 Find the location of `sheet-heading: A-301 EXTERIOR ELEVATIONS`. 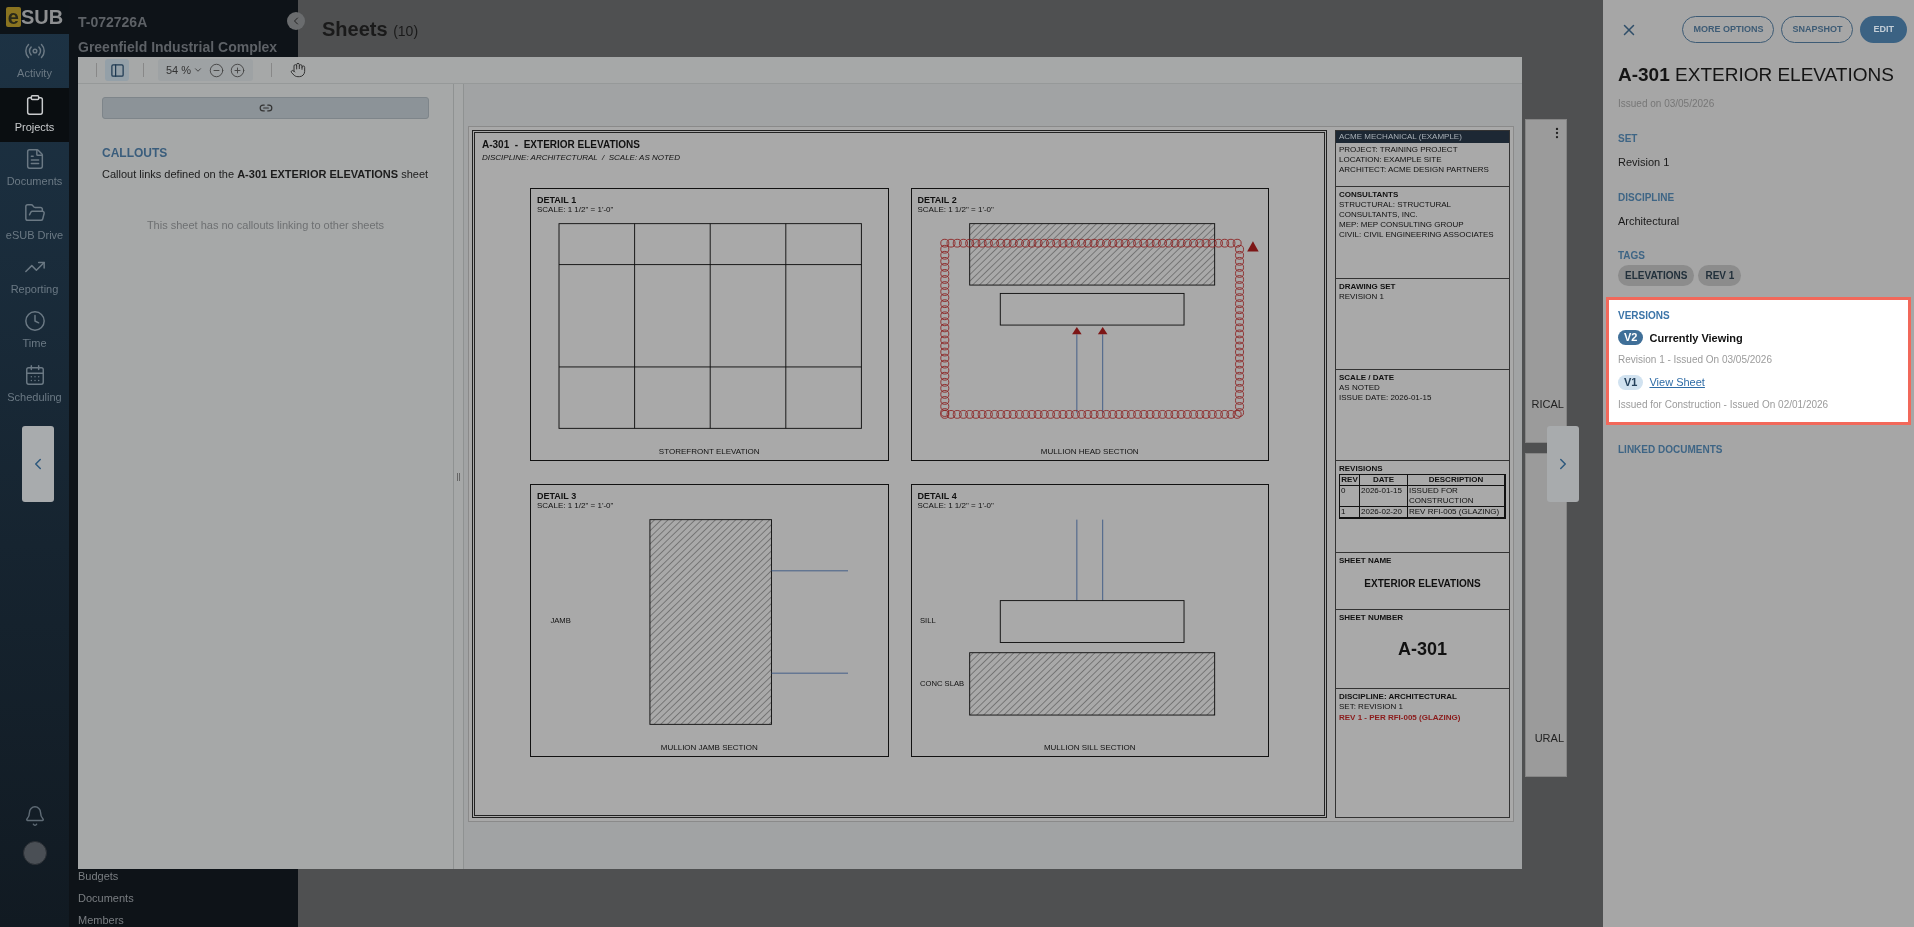

sheet-heading: A-301 EXTERIOR ELEVATIONS is located at coordinates (1756, 75).